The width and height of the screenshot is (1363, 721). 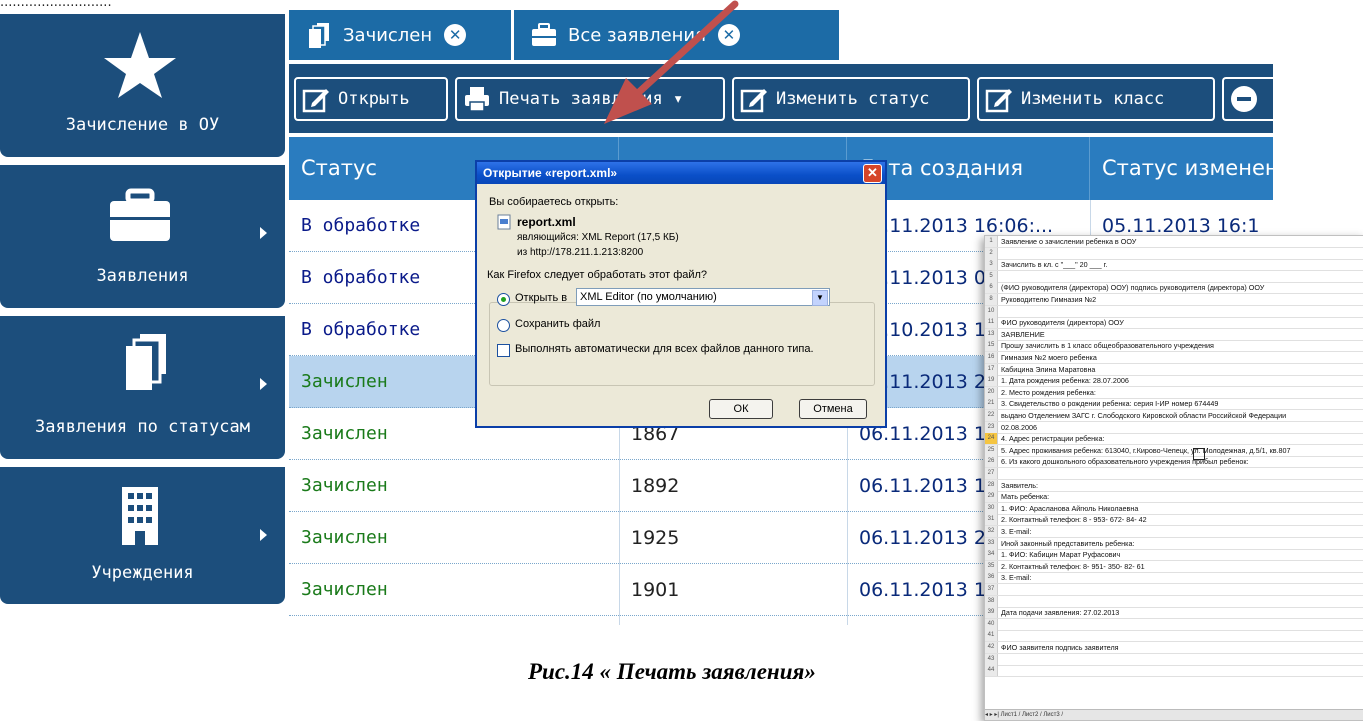 I want to click on dialog-prompt: Вы собираетесь открыть:, so click(x=554, y=202).